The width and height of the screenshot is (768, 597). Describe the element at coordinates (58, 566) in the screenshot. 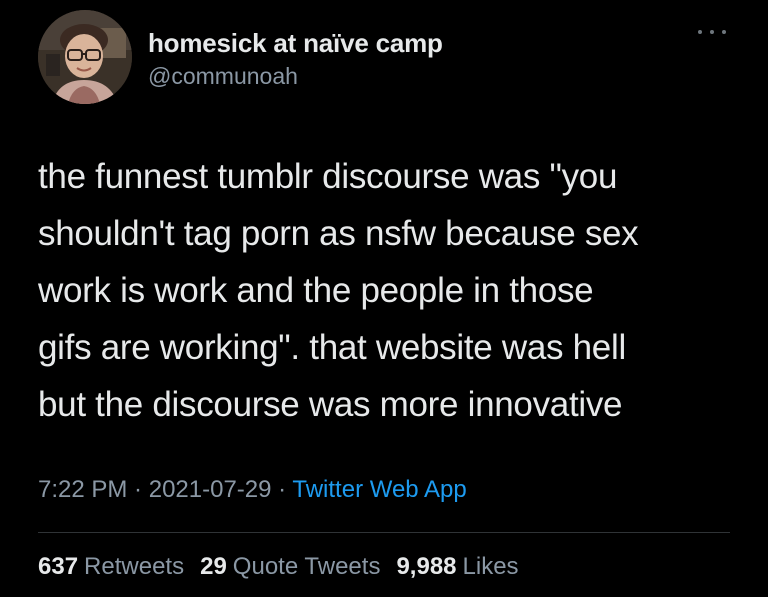

I see `retweets-count: 637` at that location.